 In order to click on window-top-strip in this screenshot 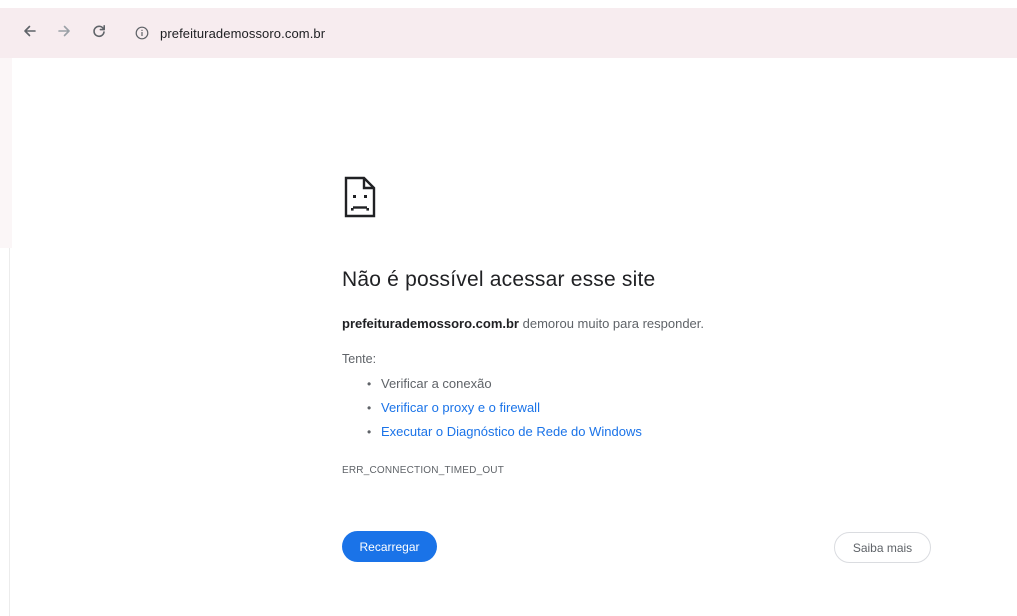, I will do `click(508, 4)`.